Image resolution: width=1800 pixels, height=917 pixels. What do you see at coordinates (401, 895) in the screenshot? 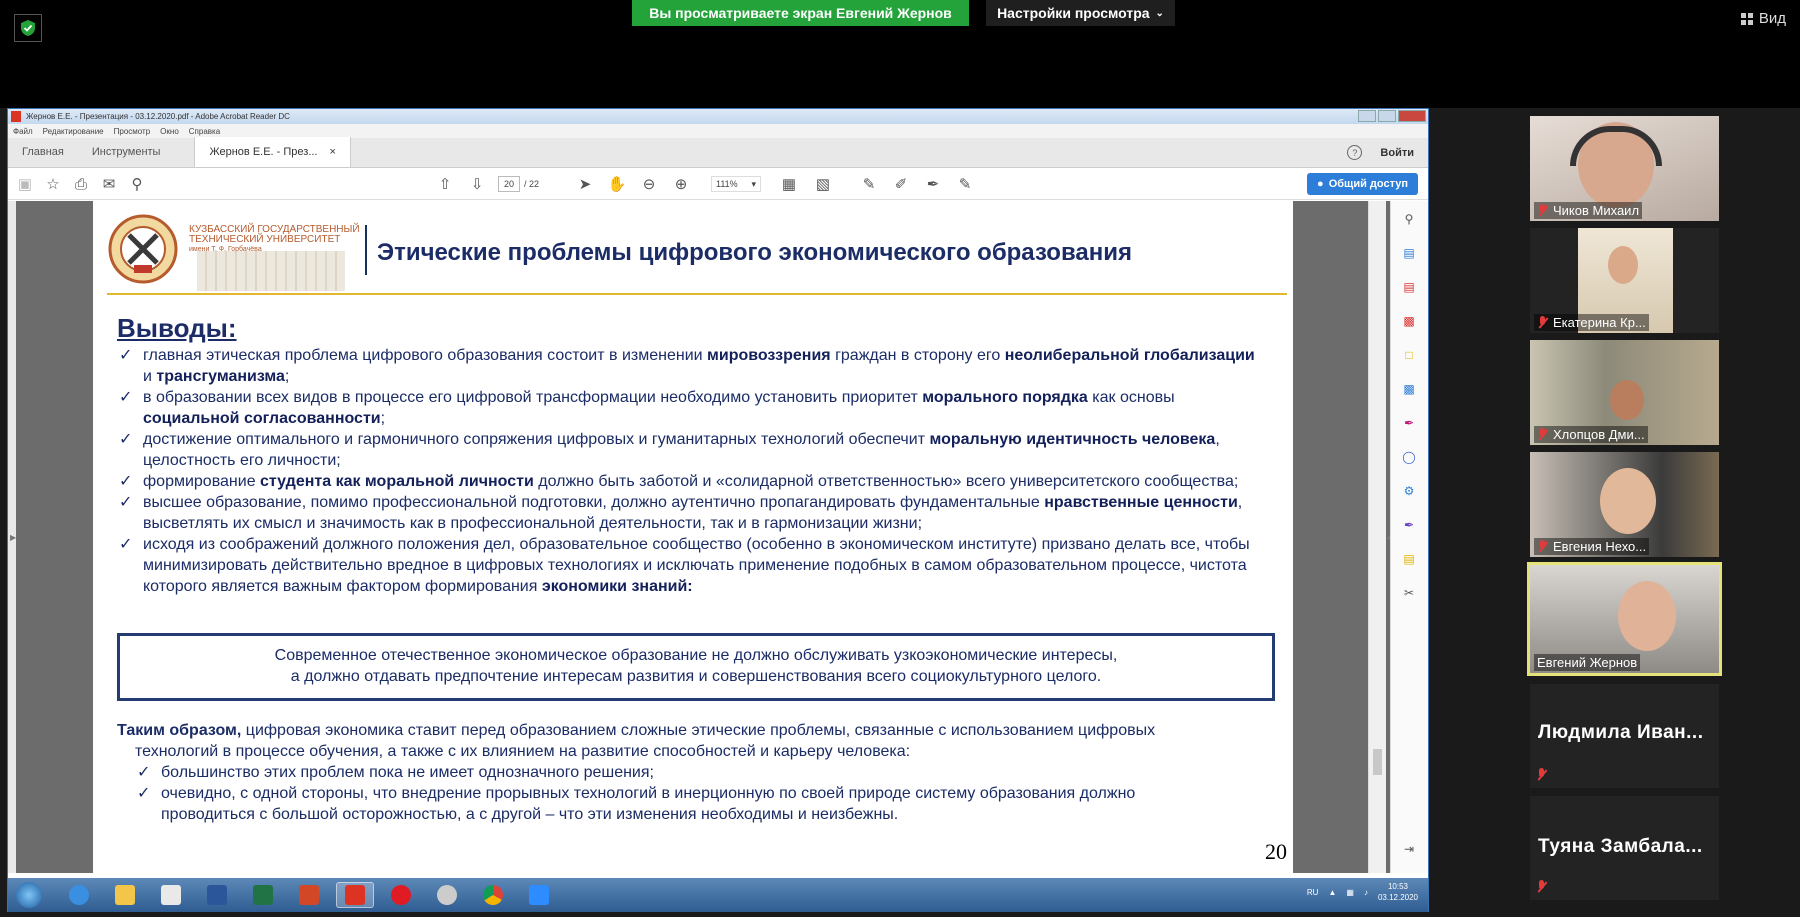
I see `opera-icon` at bounding box center [401, 895].